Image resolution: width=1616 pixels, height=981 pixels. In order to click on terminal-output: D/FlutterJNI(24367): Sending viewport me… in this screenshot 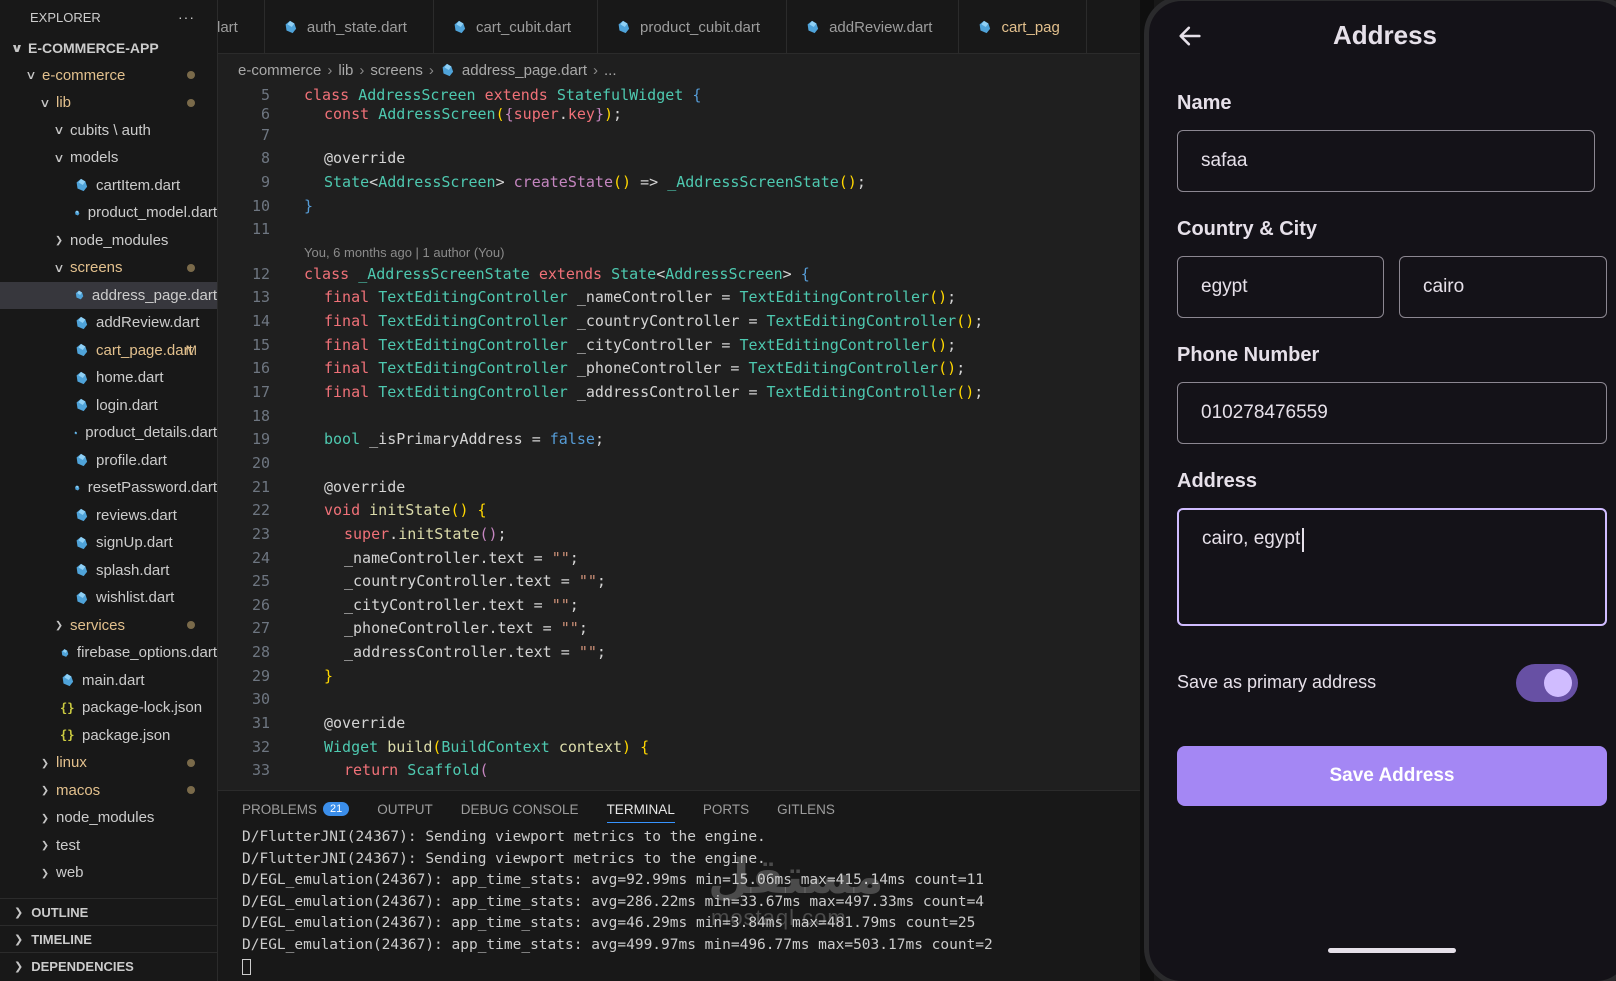, I will do `click(679, 902)`.